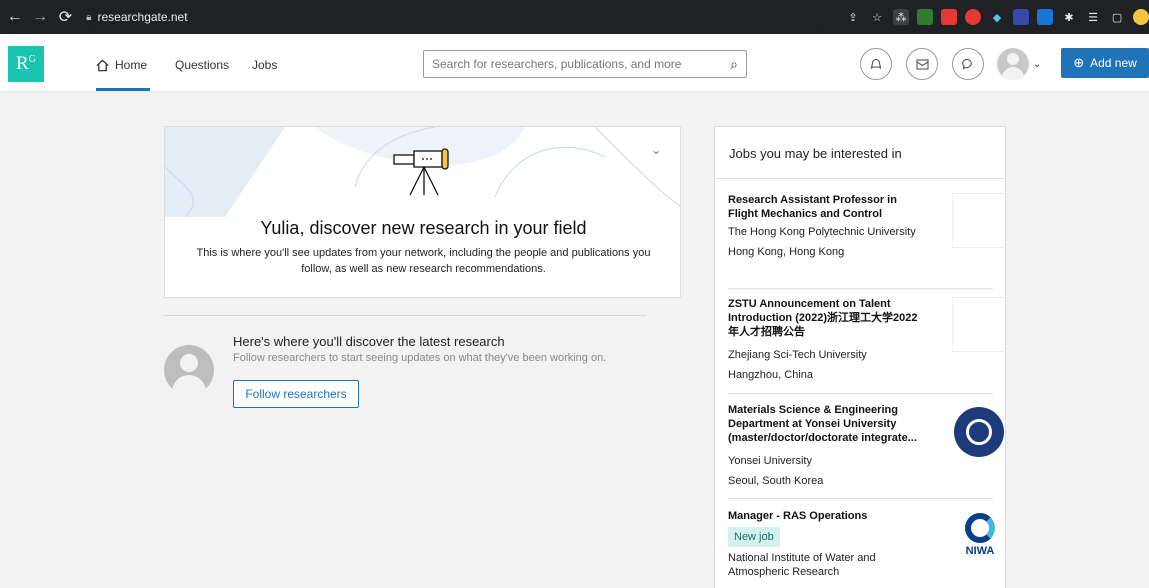  I want to click on chevron-down-icon: ⌄, so click(1037, 64).